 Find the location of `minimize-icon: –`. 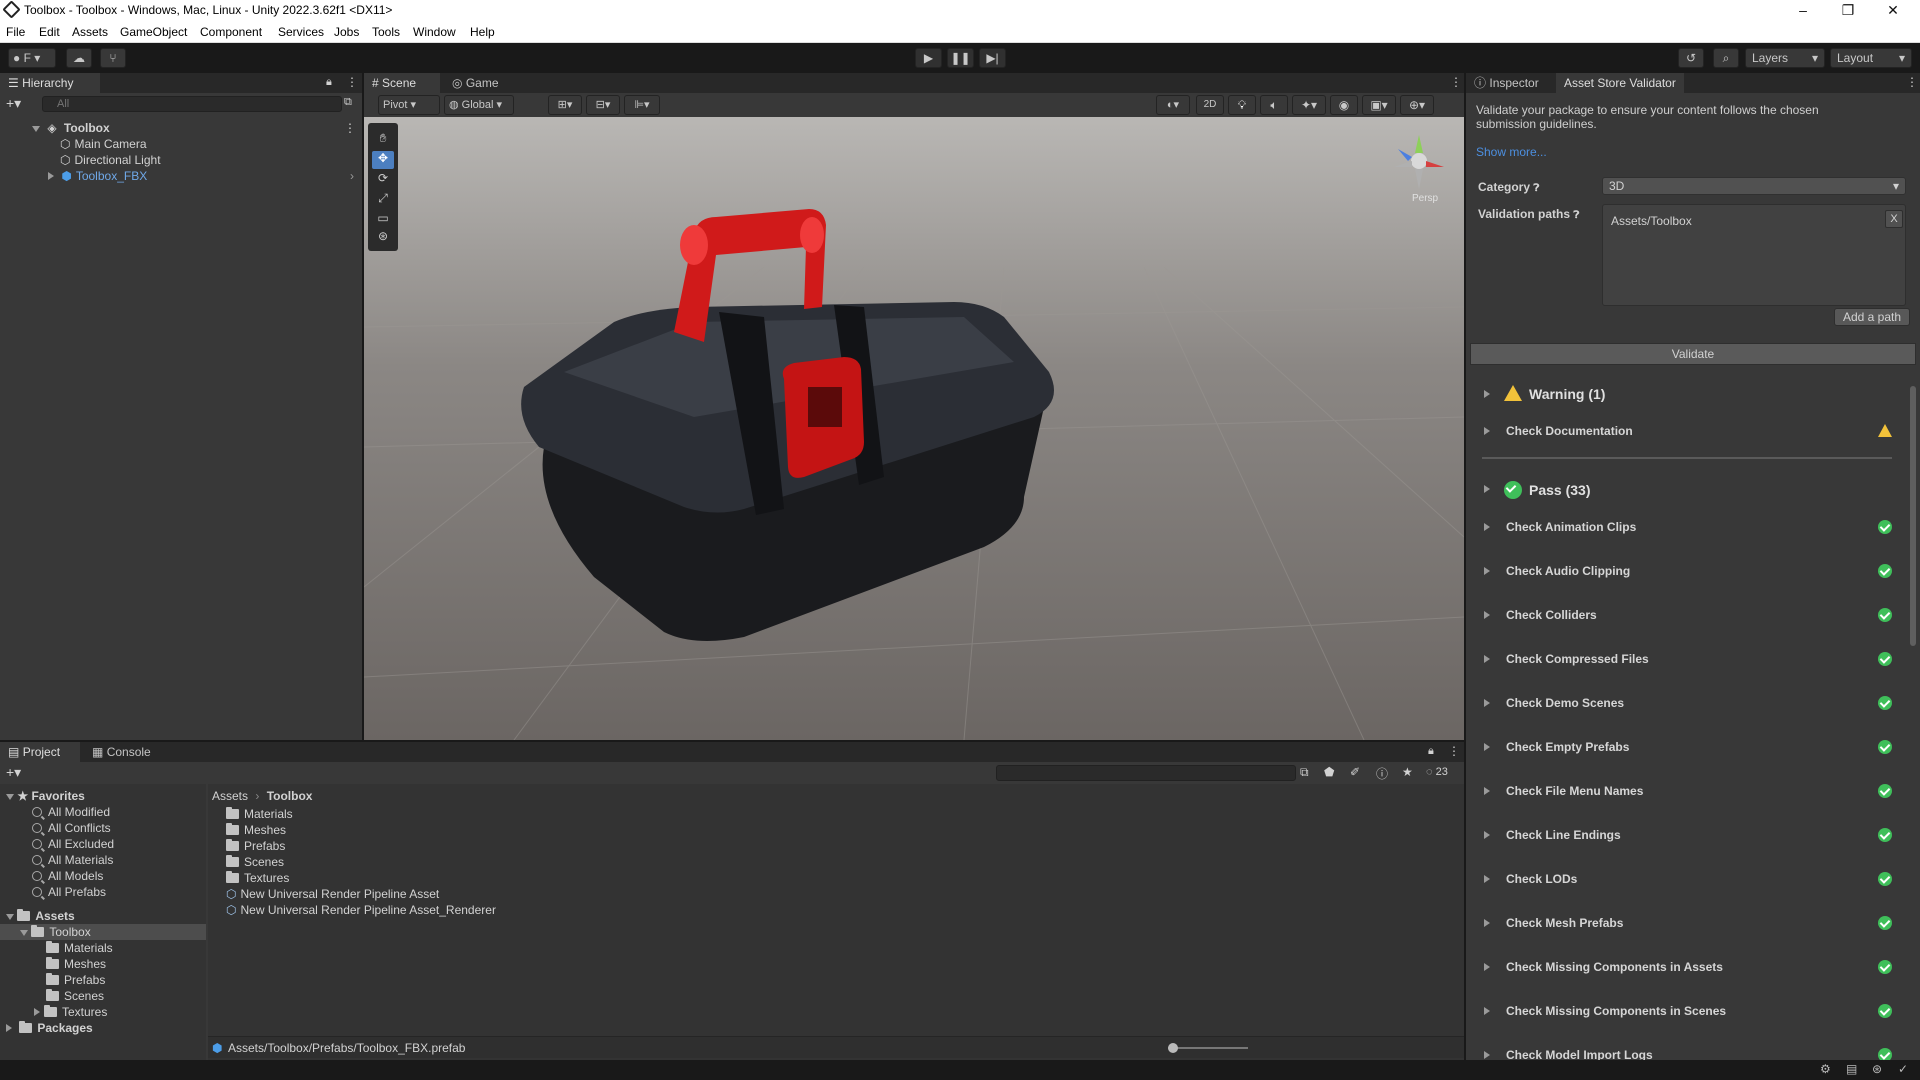

minimize-icon: – is located at coordinates (1803, 10).